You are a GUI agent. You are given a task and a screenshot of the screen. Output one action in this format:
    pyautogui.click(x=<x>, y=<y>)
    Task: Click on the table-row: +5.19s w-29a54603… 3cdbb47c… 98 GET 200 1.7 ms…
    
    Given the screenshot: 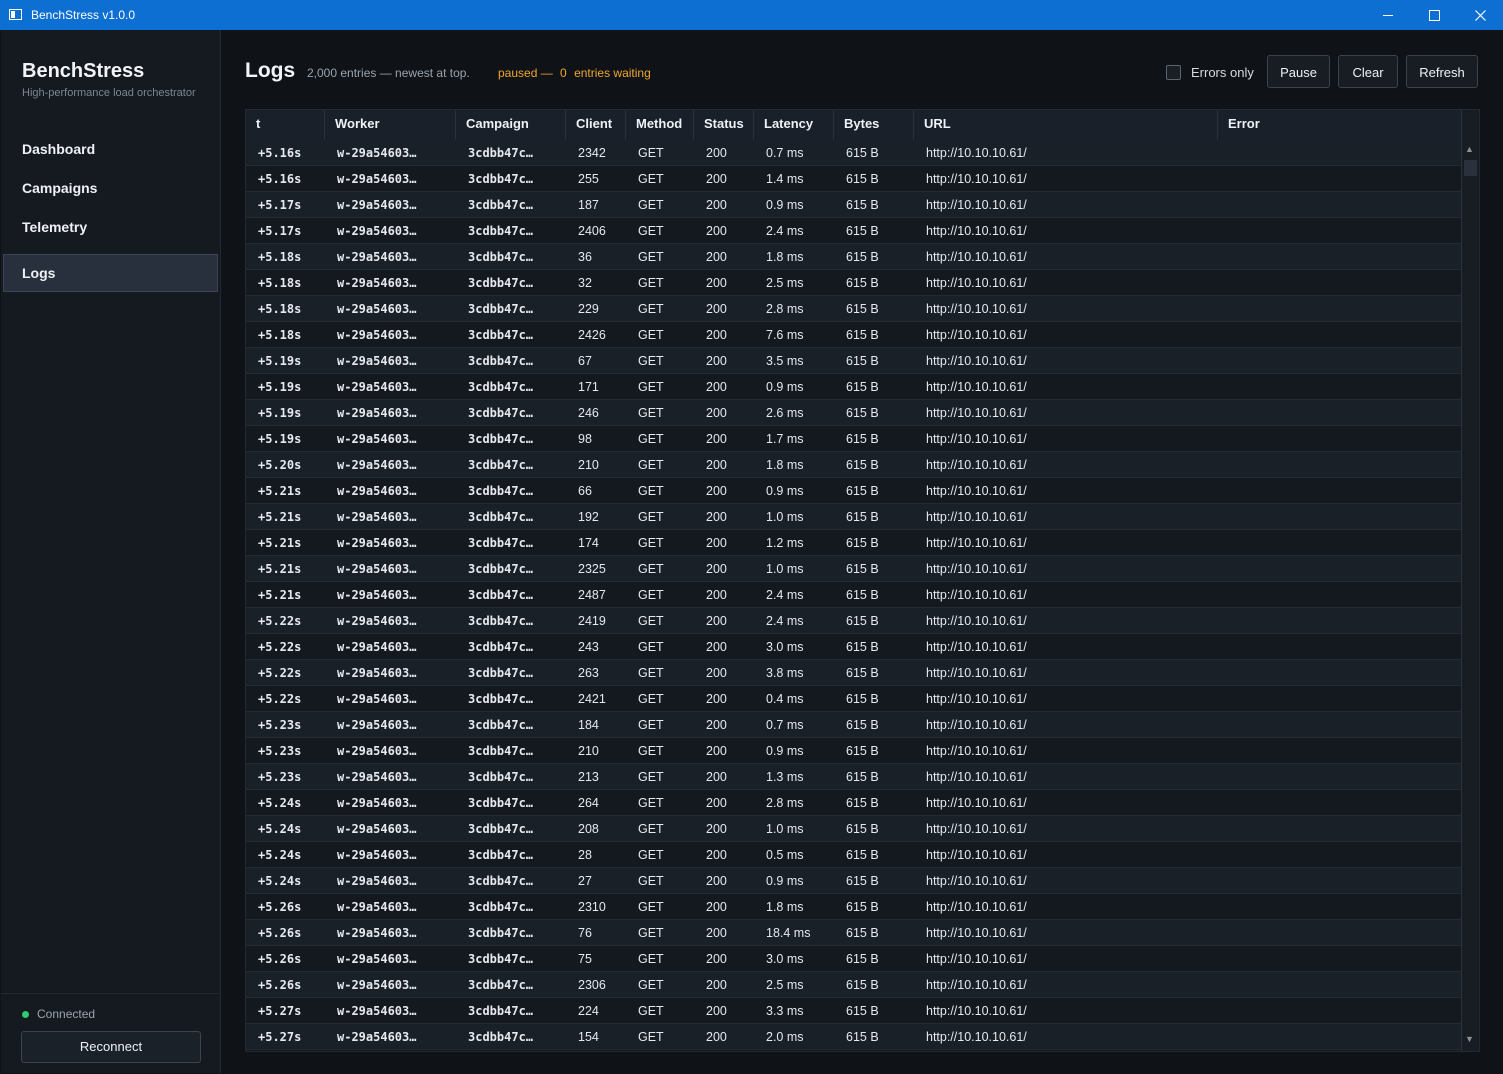 What is the action you would take?
    pyautogui.click(x=853, y=439)
    